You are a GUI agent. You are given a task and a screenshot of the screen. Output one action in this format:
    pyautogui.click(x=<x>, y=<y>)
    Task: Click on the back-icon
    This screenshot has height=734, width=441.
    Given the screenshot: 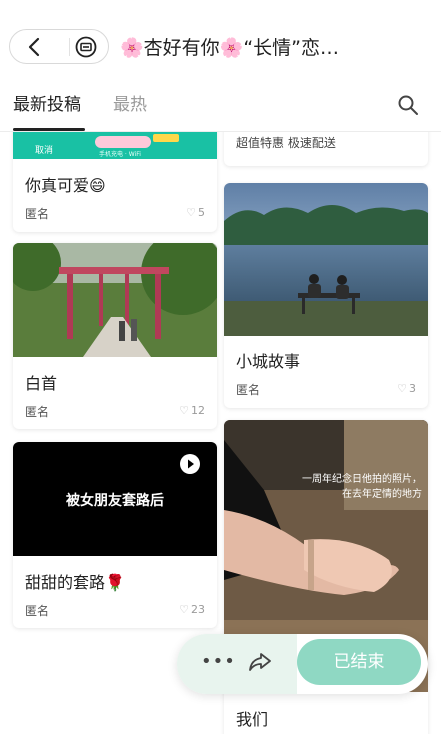 What is the action you would take?
    pyautogui.click(x=35, y=47)
    